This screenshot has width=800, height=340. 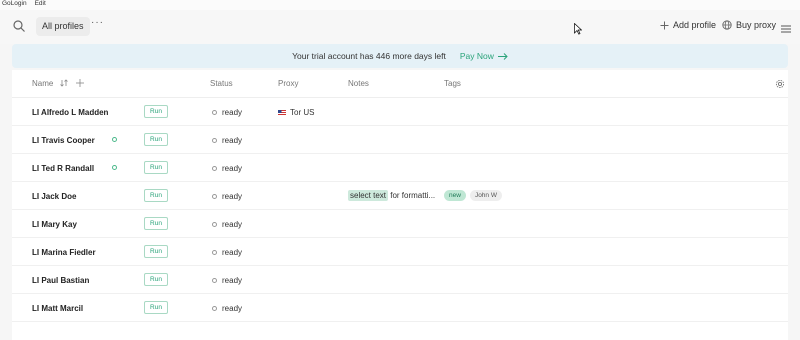 What do you see at coordinates (485, 195) in the screenshot?
I see `tag-badge: John W` at bounding box center [485, 195].